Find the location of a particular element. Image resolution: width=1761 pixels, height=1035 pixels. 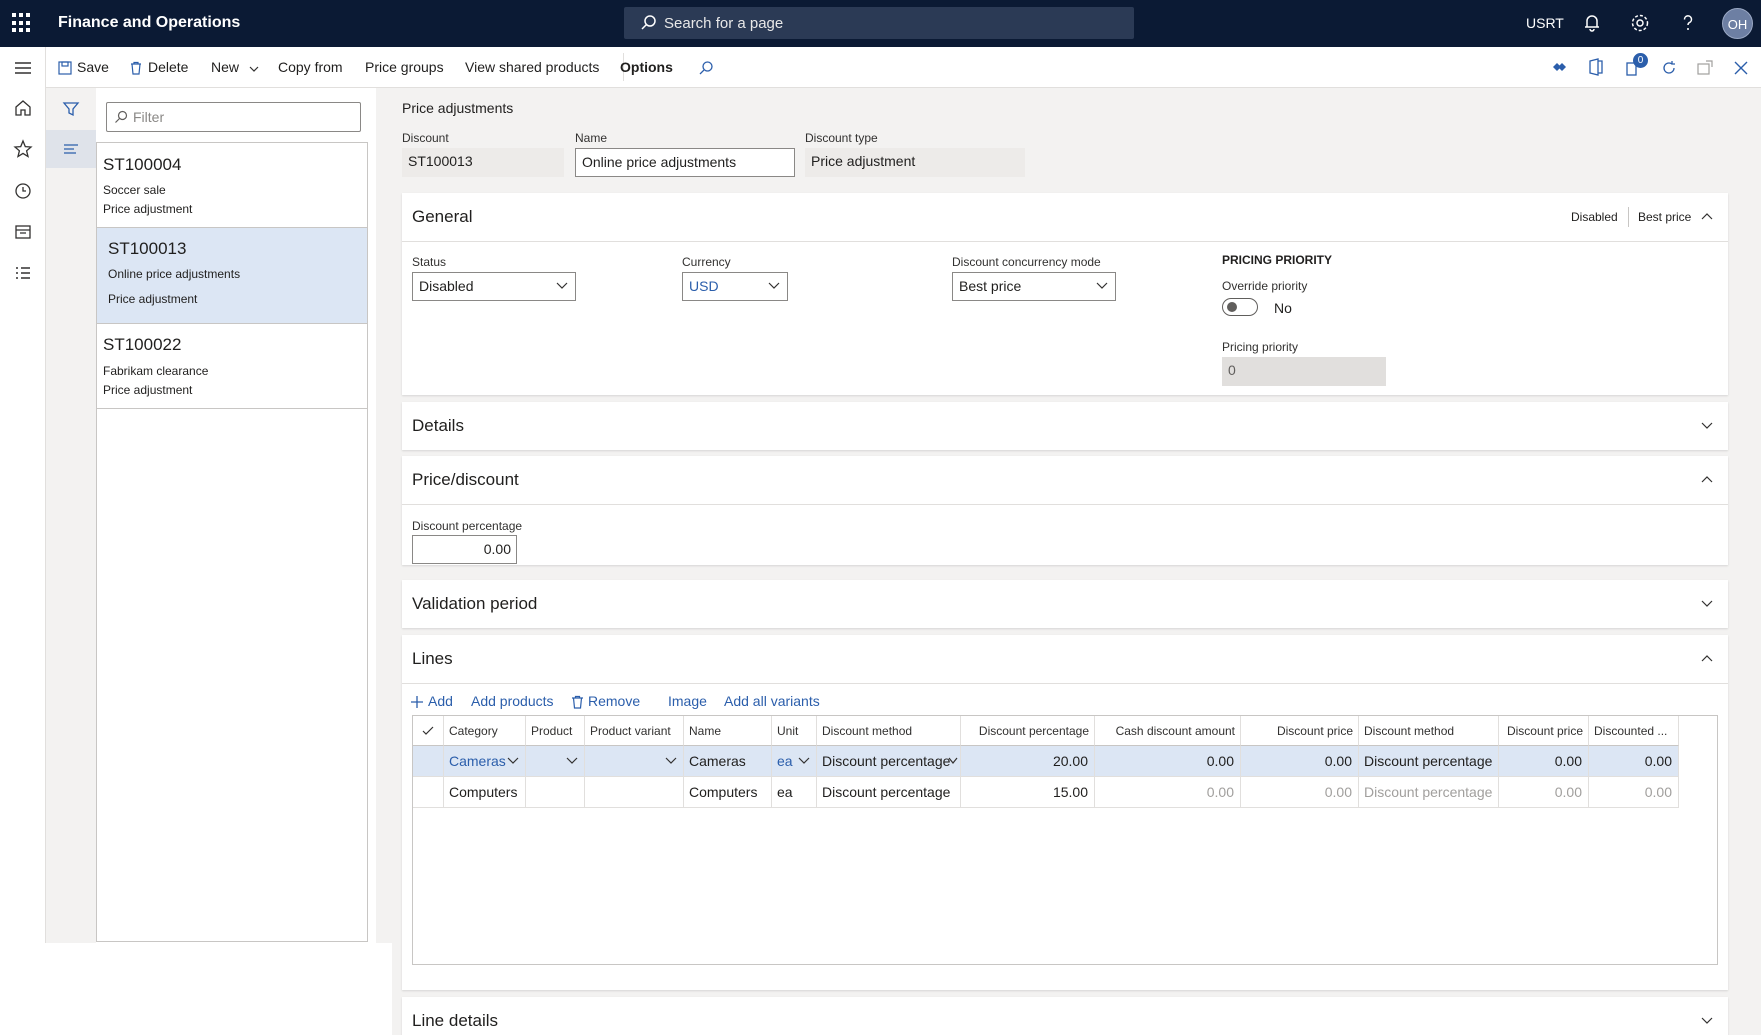

app-title: Finance and Operations is located at coordinates (149, 23).